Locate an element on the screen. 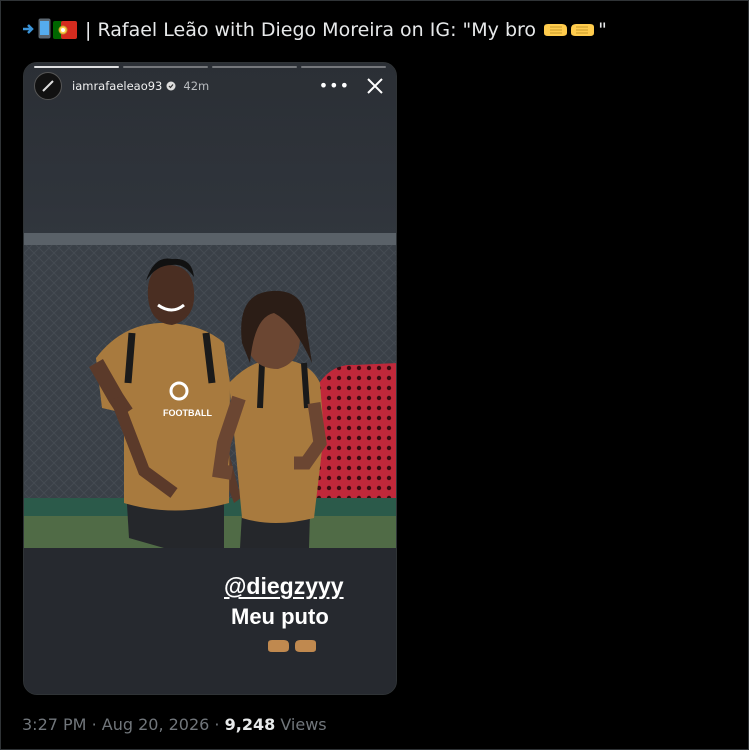 The width and height of the screenshot is (749, 750). more-options-icon: ••• is located at coordinates (334, 86).